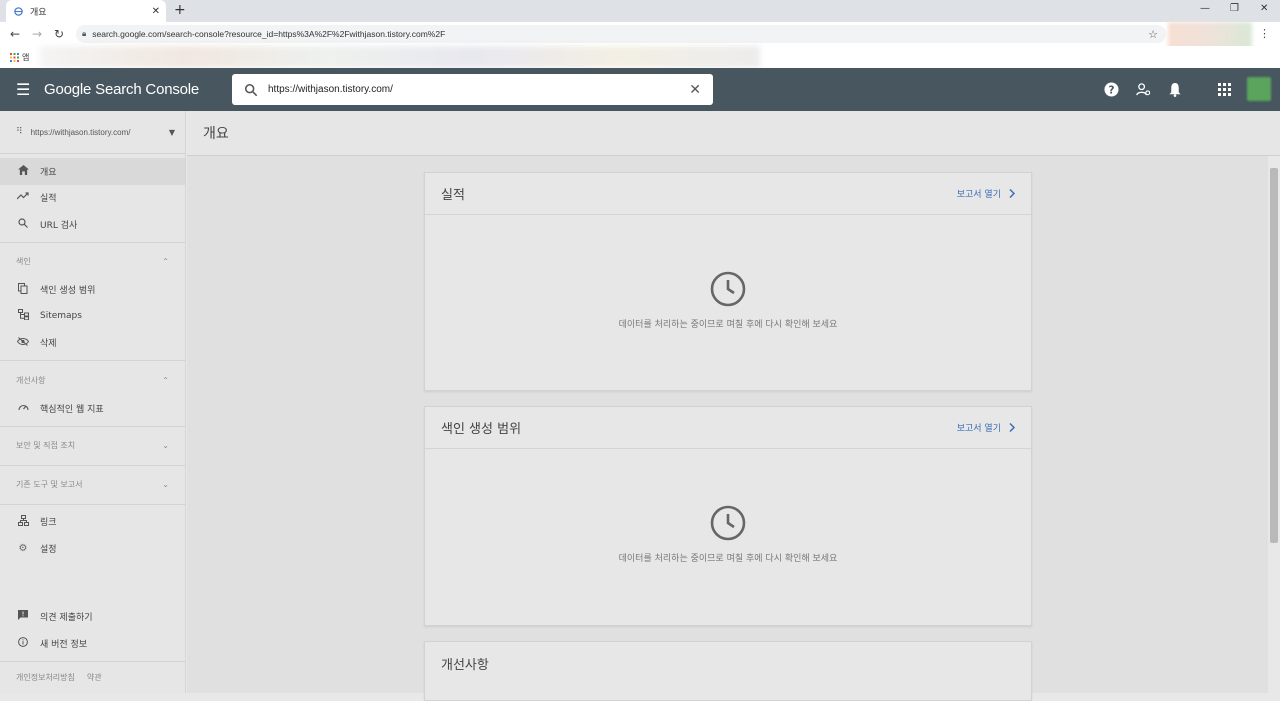 The width and height of the screenshot is (1280, 701). I want to click on sidebar-item-url-inspection: URL 검사, so click(92, 224).